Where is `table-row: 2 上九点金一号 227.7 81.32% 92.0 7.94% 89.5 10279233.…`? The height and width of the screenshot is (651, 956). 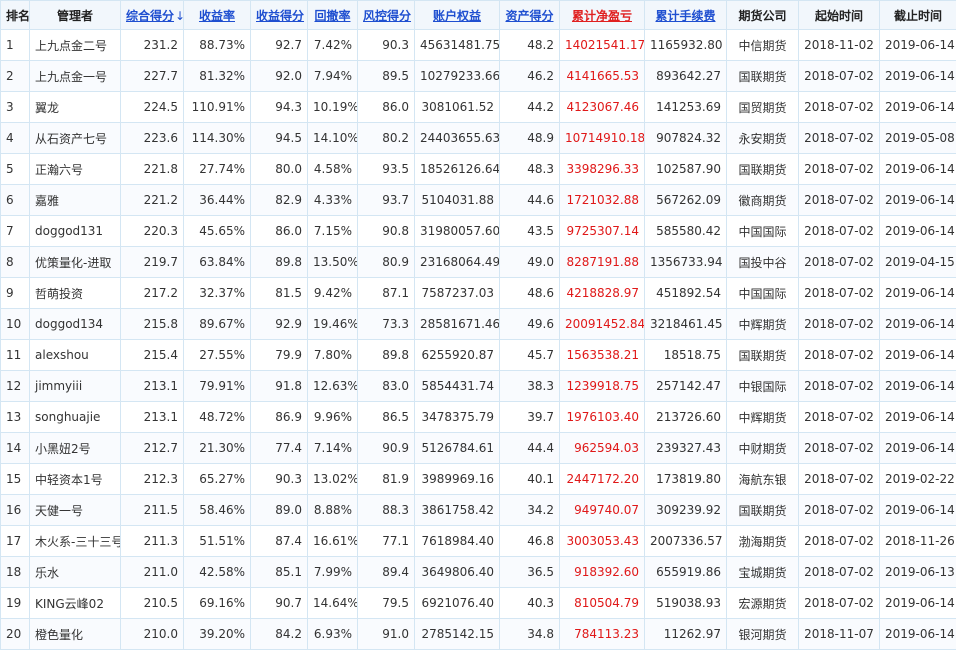 table-row: 2 上九点金一号 227.7 81.32% 92.0 7.94% 89.5 10279233.… is located at coordinates (478, 76).